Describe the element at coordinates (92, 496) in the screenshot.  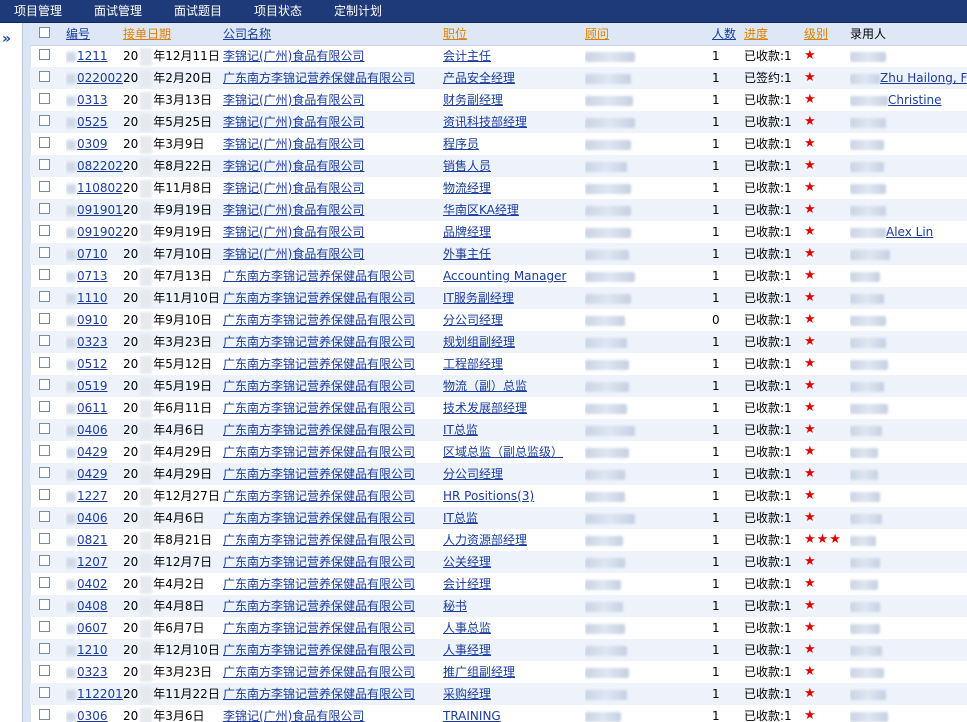
I see `project-id-link: 1227` at that location.